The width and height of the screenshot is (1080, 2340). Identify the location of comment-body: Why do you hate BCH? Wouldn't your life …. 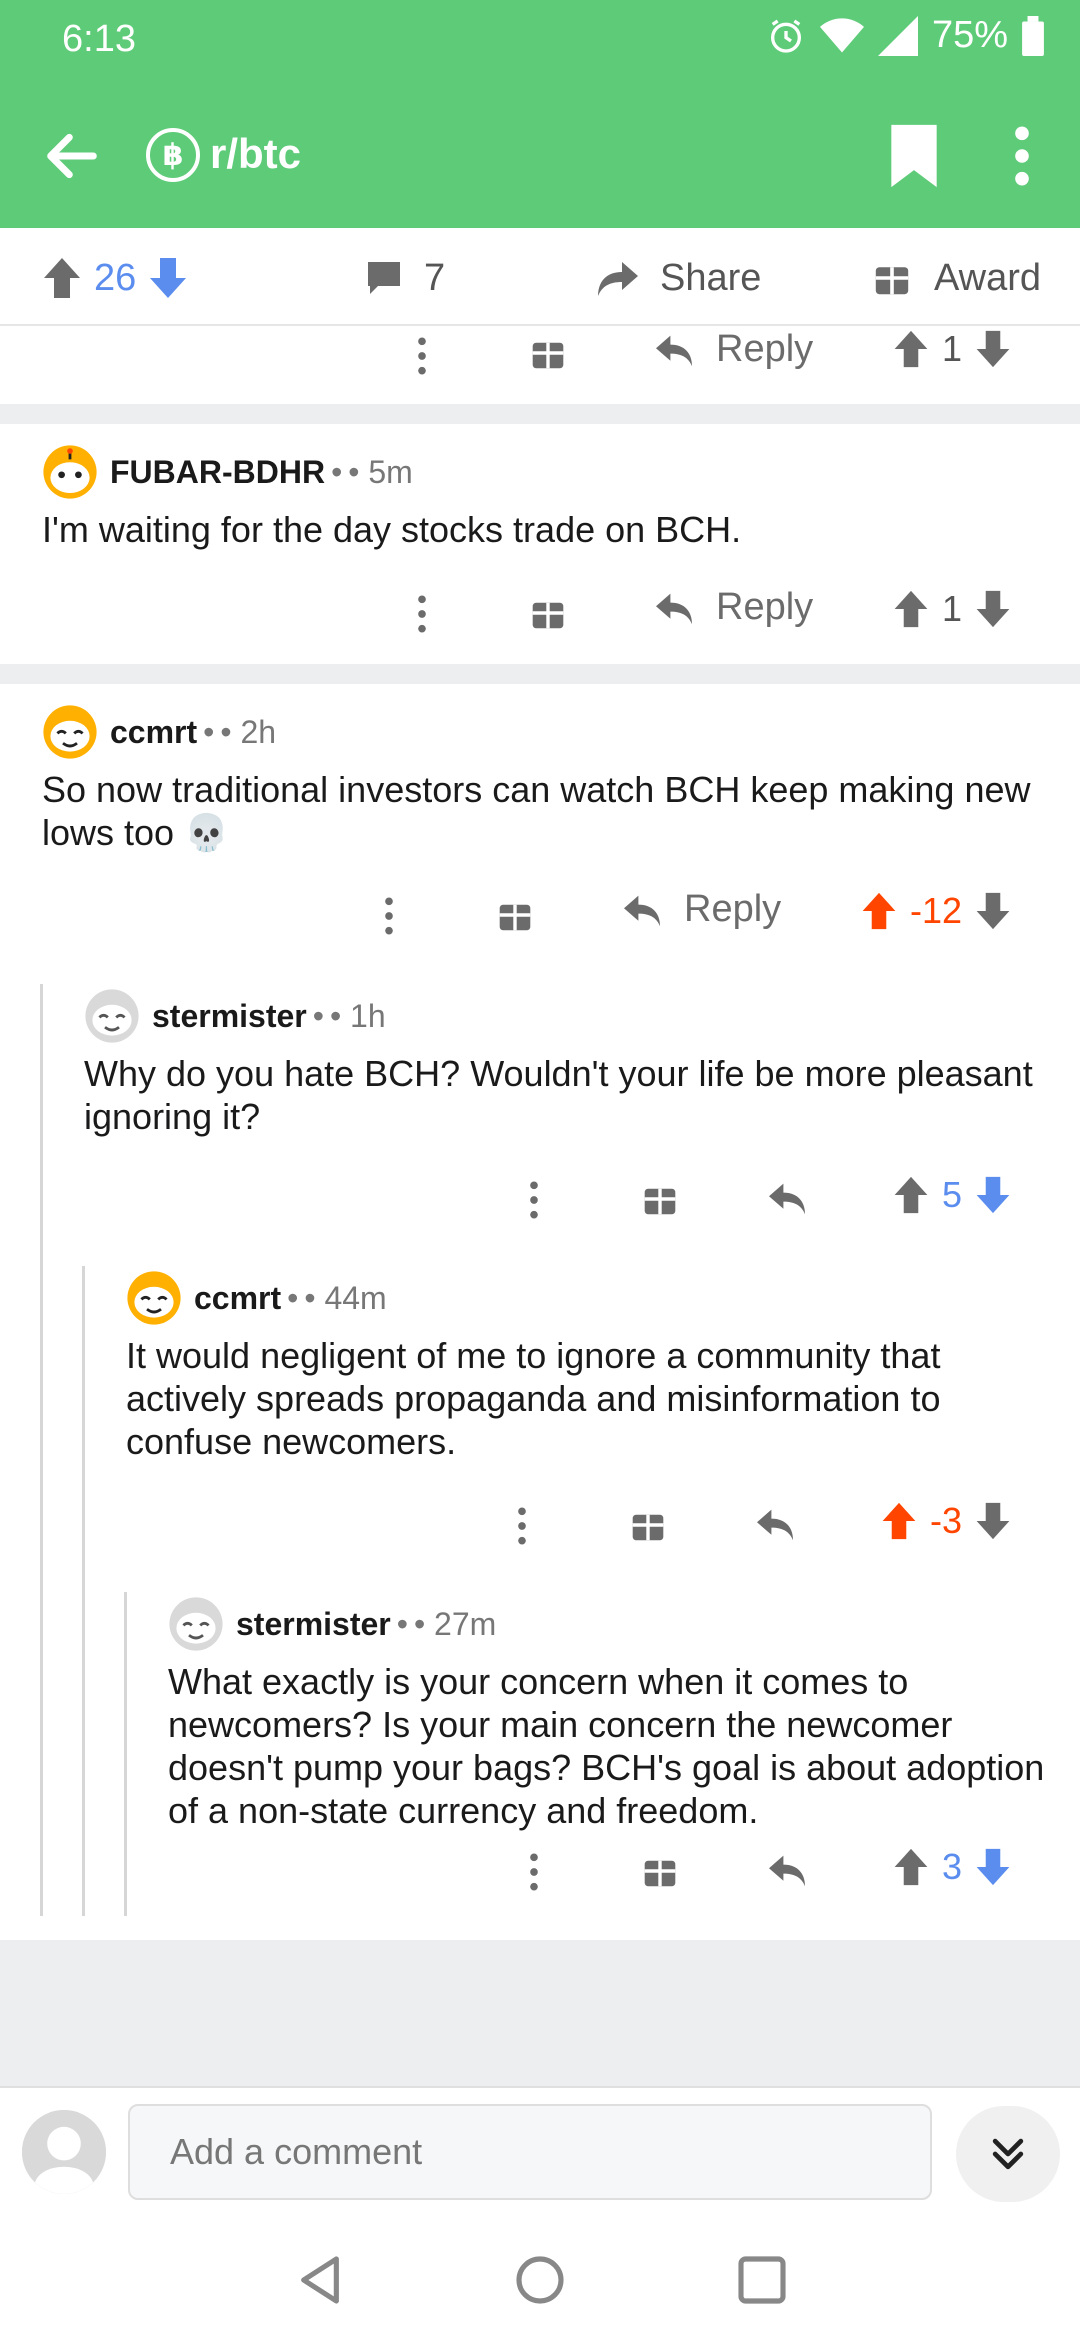
(558, 1095).